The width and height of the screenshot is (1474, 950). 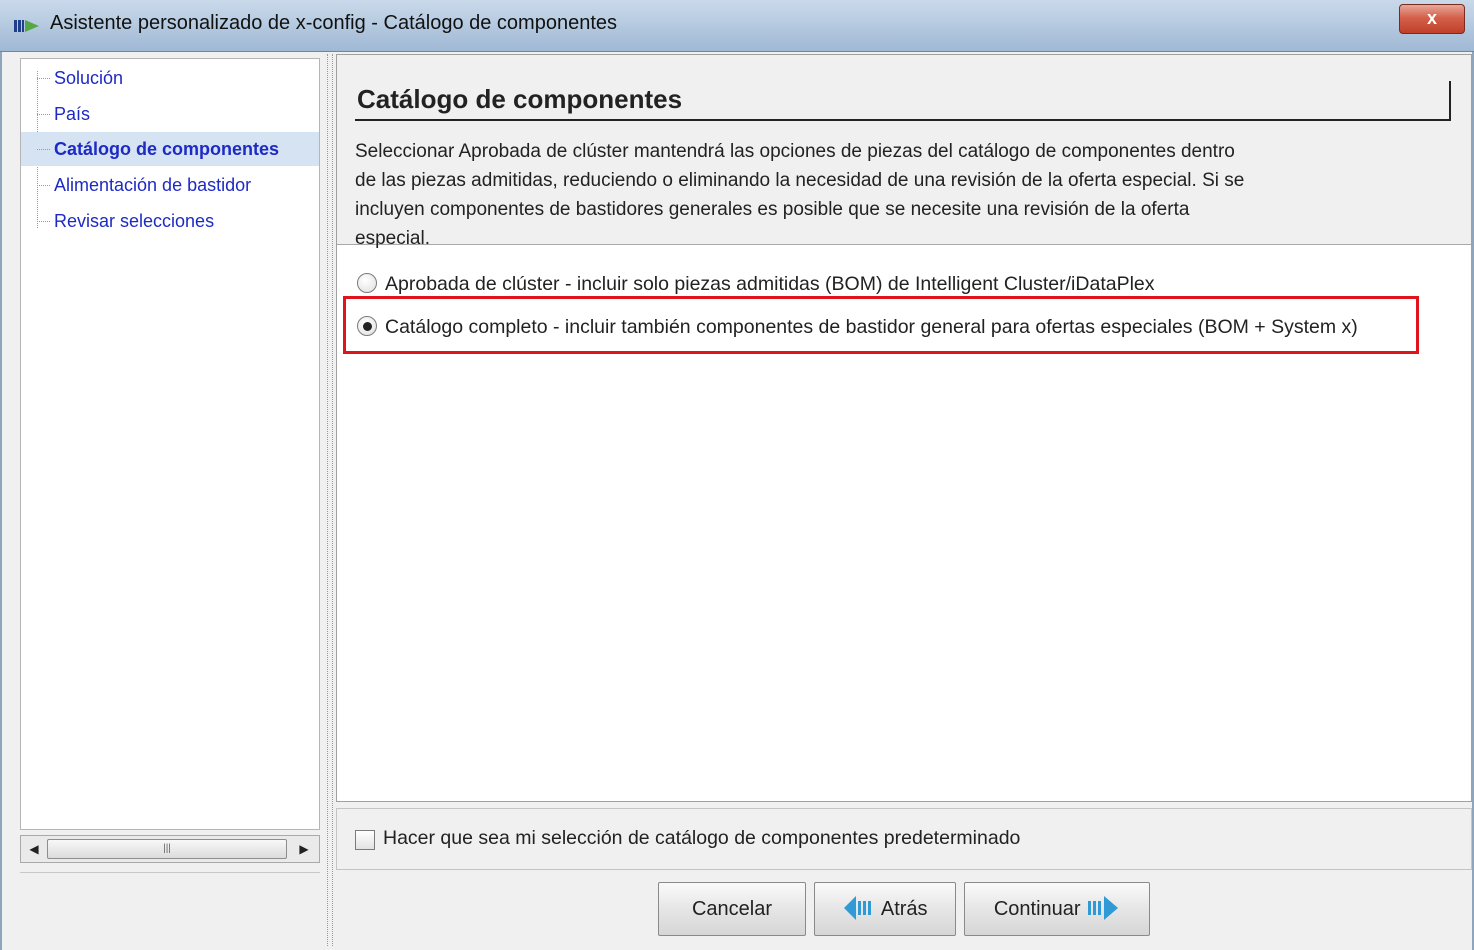 What do you see at coordinates (170, 872) in the screenshot?
I see `divider` at bounding box center [170, 872].